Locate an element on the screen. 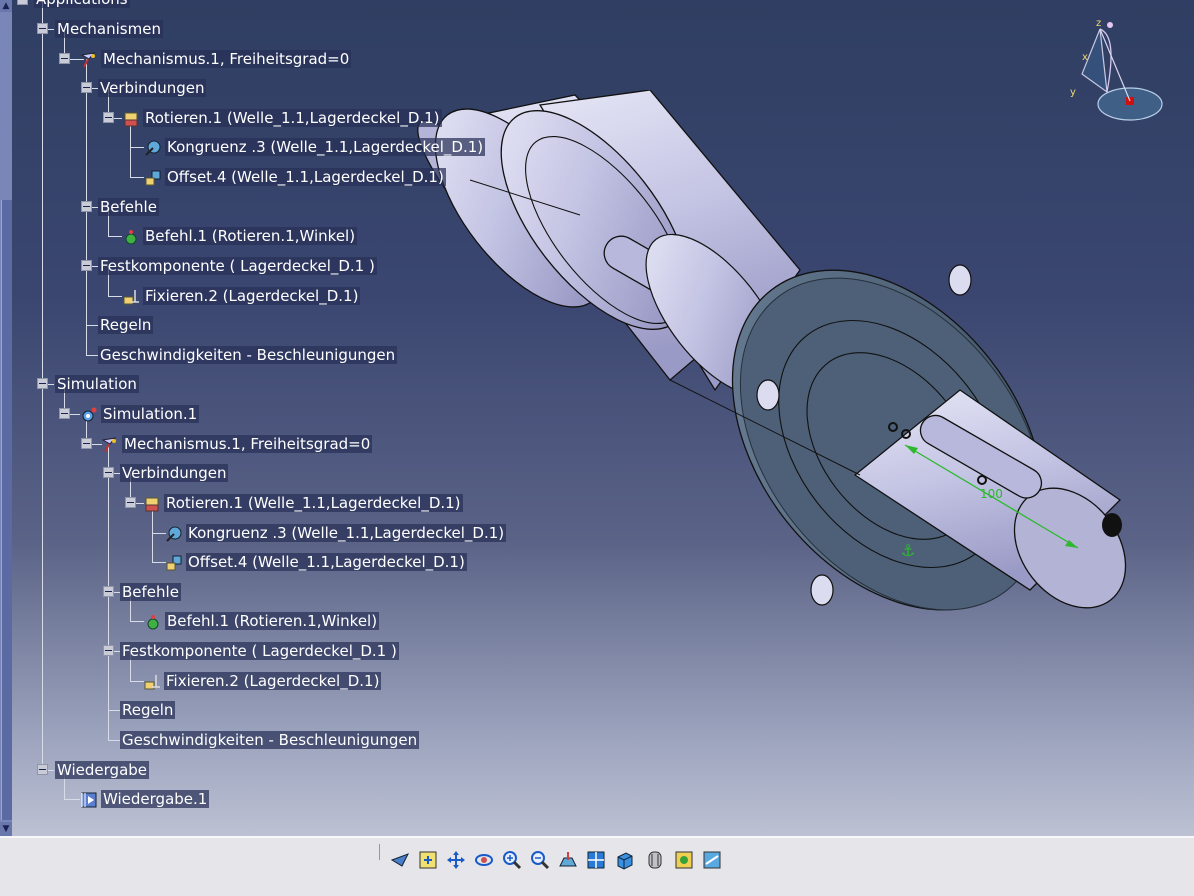 The image size is (1194, 896). expander-mechanismen is located at coordinates (42, 28).